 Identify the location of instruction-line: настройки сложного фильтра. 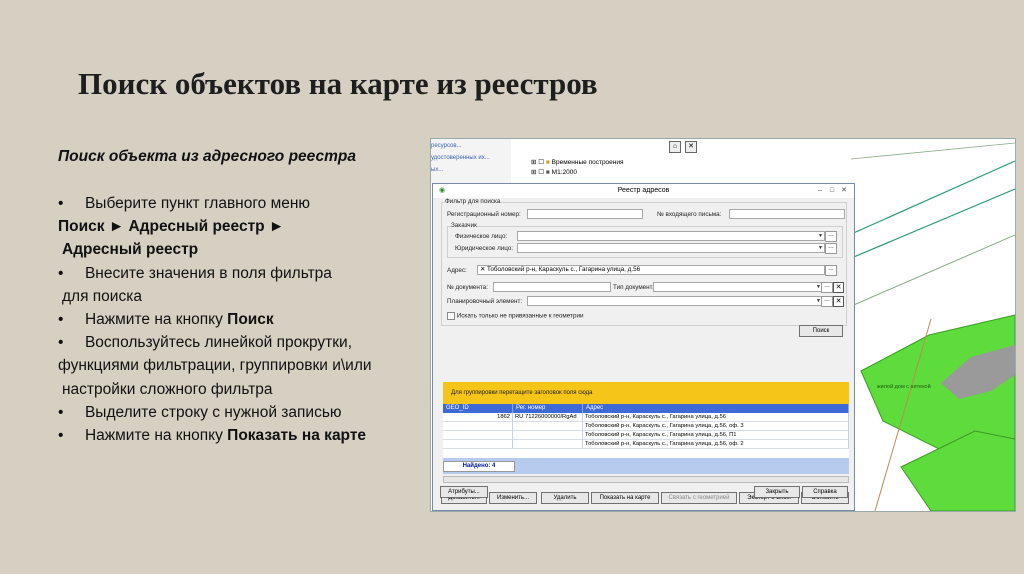
(167, 389).